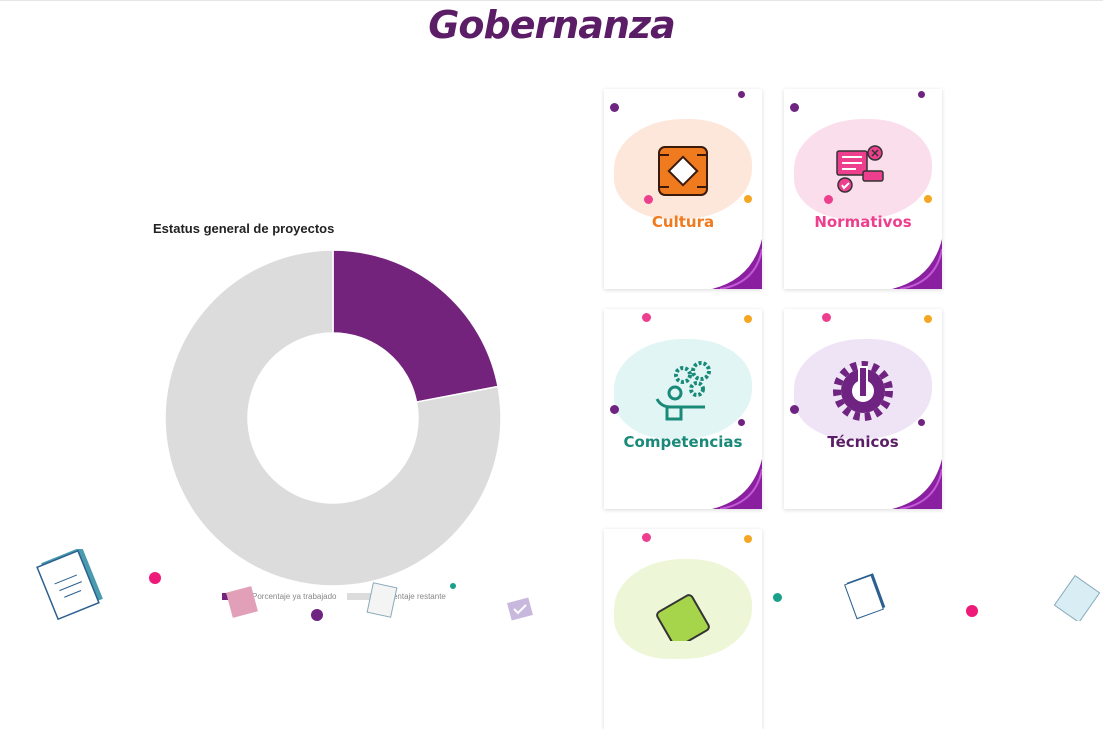  What do you see at coordinates (863, 391) in the screenshot?
I see `wrench-gear-icon` at bounding box center [863, 391].